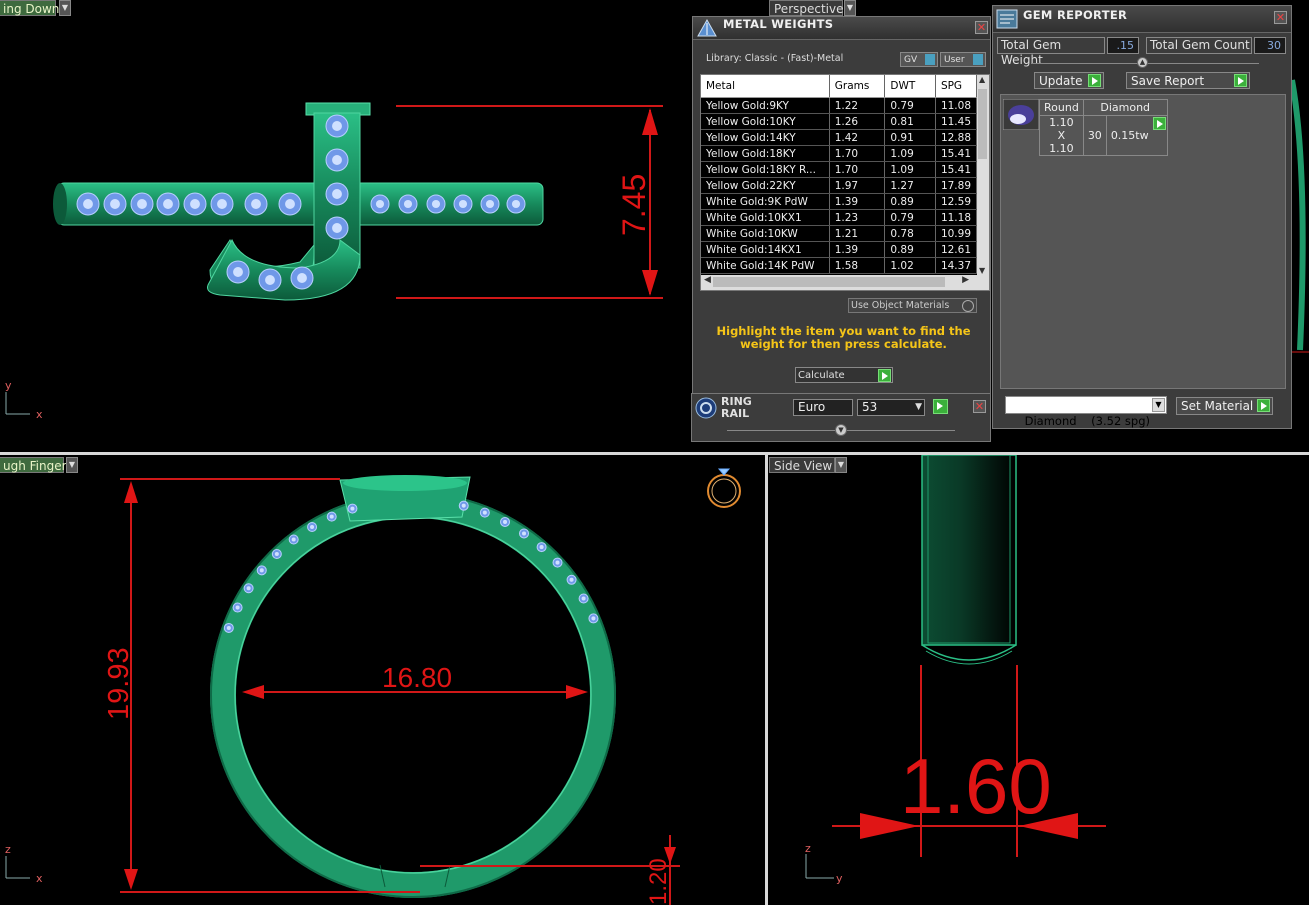 Image resolution: width=1309 pixels, height=905 pixels. Describe the element at coordinates (1069, 80) in the screenshot. I see `update-button: Update` at that location.